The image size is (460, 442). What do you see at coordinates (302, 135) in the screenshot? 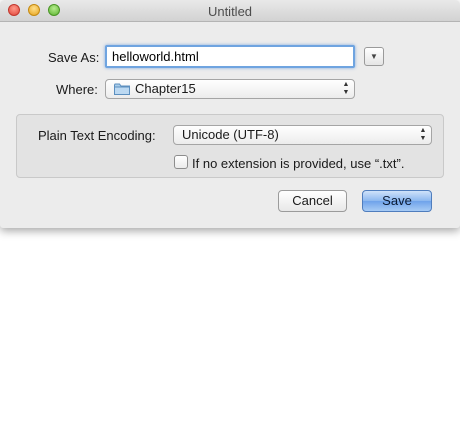
I see `encoding-popup: Unicode (UTF-8) ▲ ▼` at bounding box center [302, 135].